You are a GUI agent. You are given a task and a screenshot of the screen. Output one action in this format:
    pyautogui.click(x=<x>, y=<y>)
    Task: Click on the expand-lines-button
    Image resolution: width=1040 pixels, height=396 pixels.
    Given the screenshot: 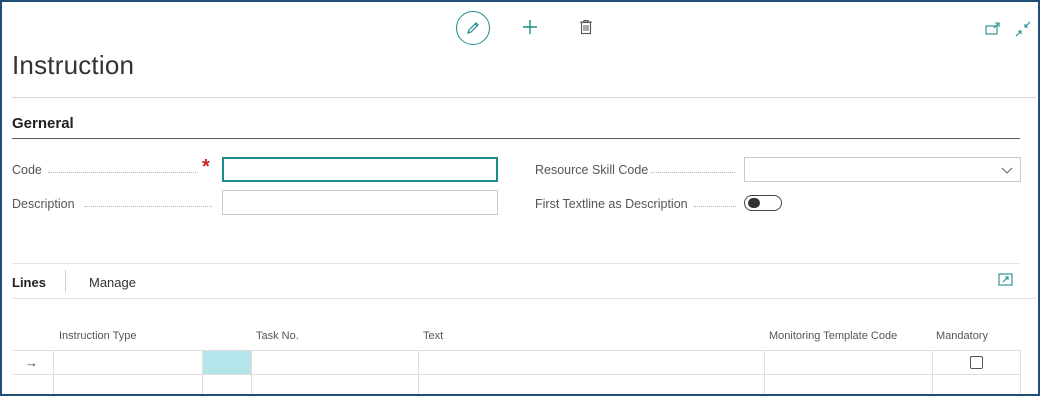 What is the action you would take?
    pyautogui.click(x=1007, y=281)
    